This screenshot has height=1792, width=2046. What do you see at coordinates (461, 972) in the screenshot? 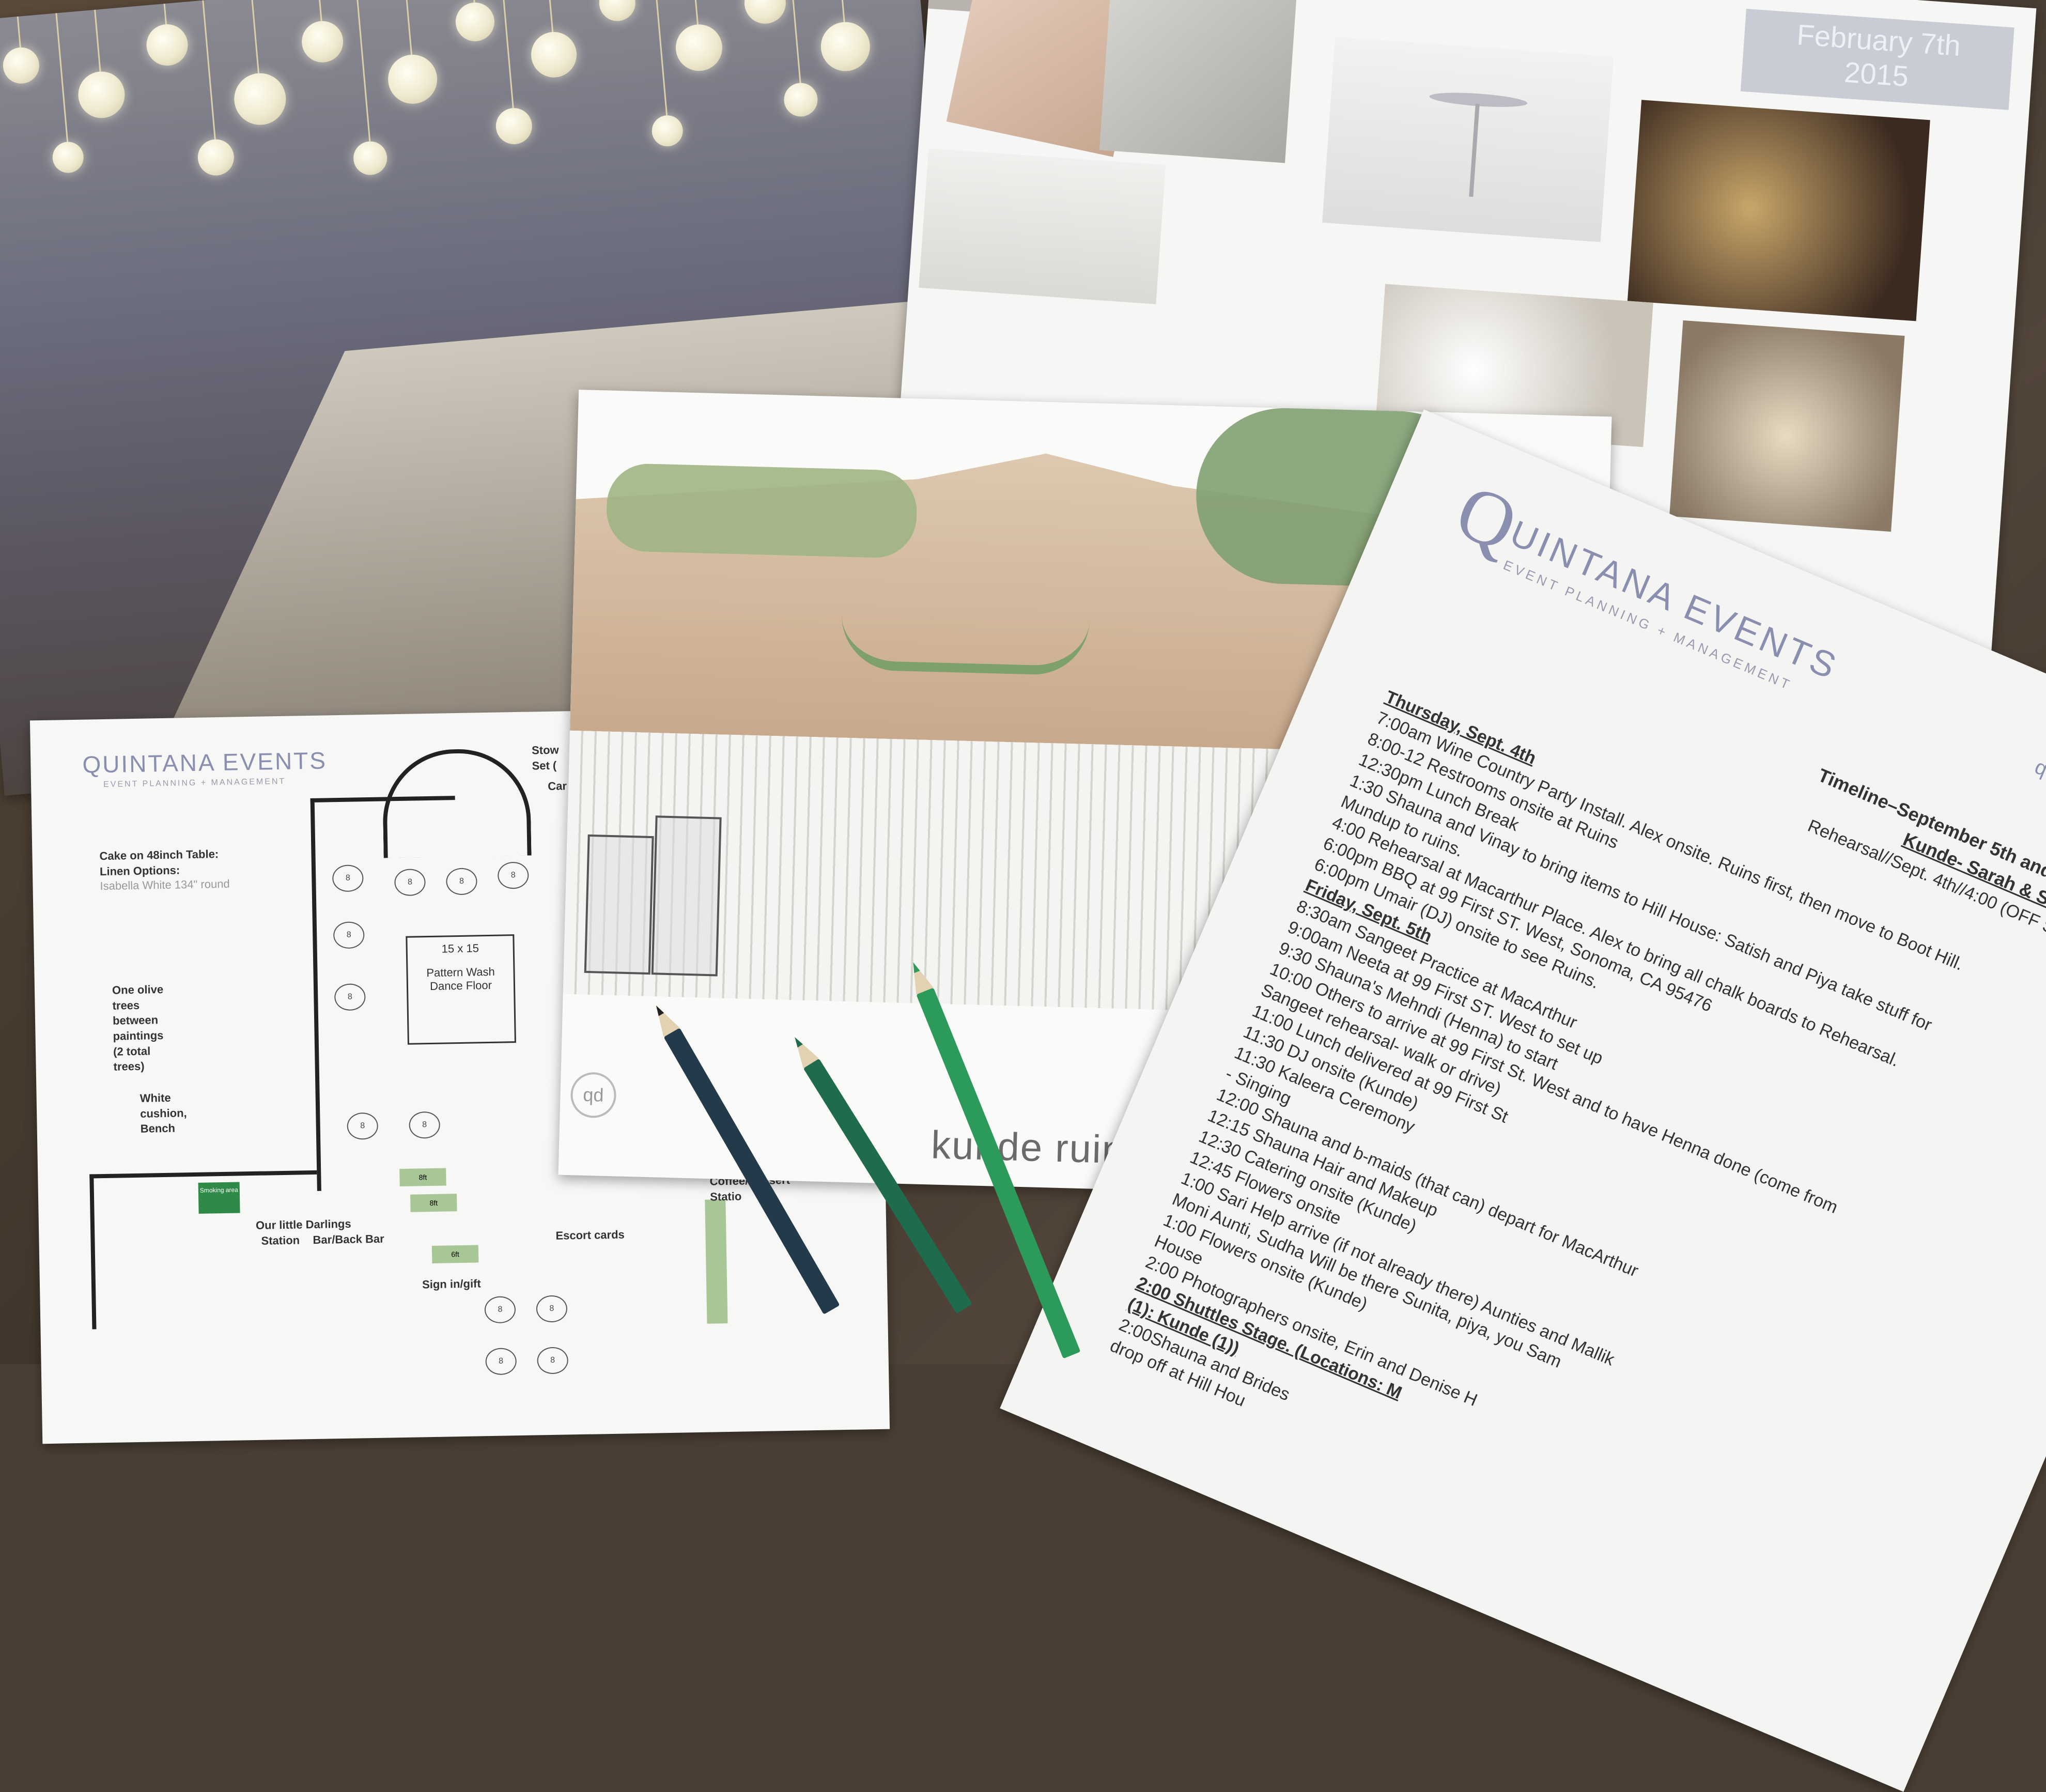
I see `dance-floor-label-1: Pattern Wash` at bounding box center [461, 972].